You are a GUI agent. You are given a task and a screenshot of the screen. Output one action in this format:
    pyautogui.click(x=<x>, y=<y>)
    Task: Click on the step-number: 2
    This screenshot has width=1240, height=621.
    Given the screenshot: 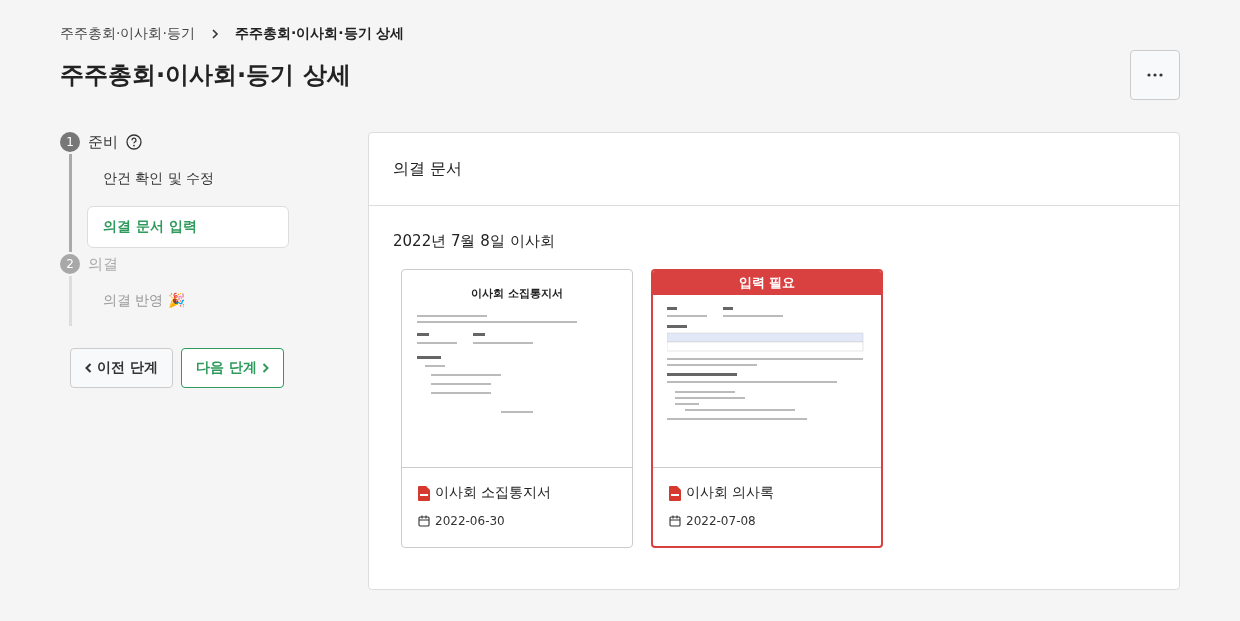 What is the action you would take?
    pyautogui.click(x=70, y=264)
    